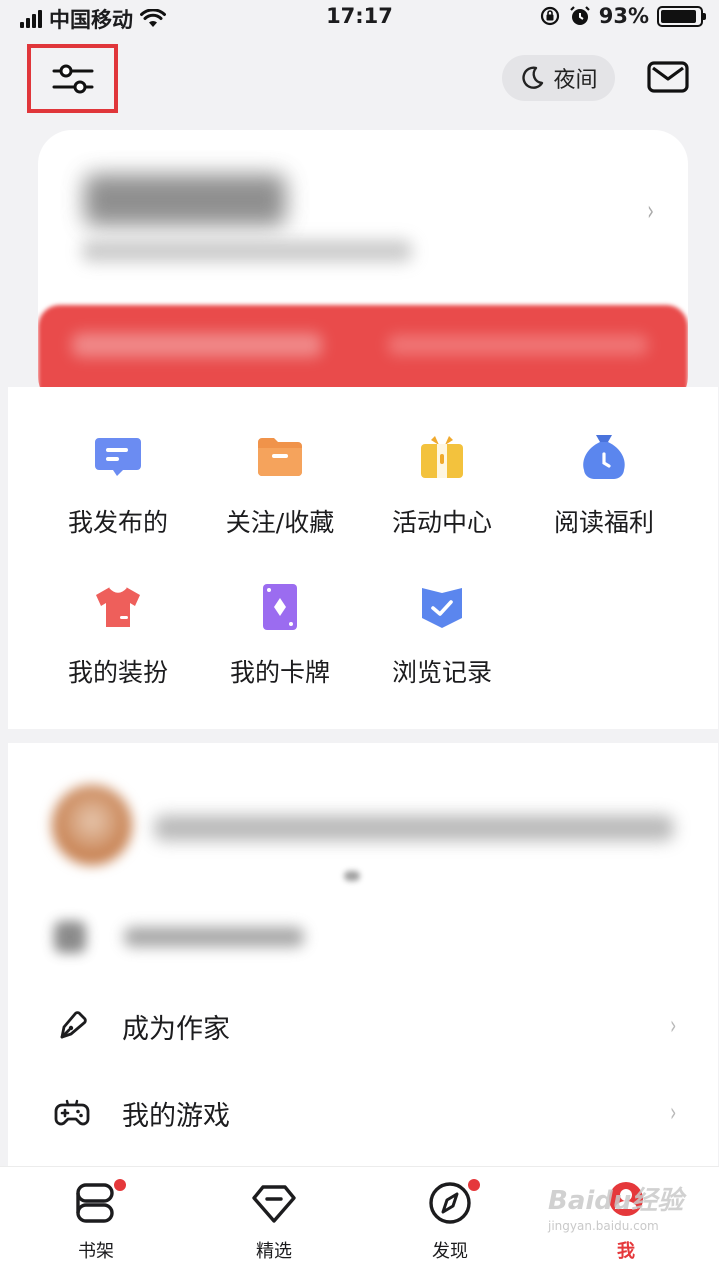 The image size is (719, 1262). What do you see at coordinates (70, 937) in the screenshot?
I see `blurred-row-icon` at bounding box center [70, 937].